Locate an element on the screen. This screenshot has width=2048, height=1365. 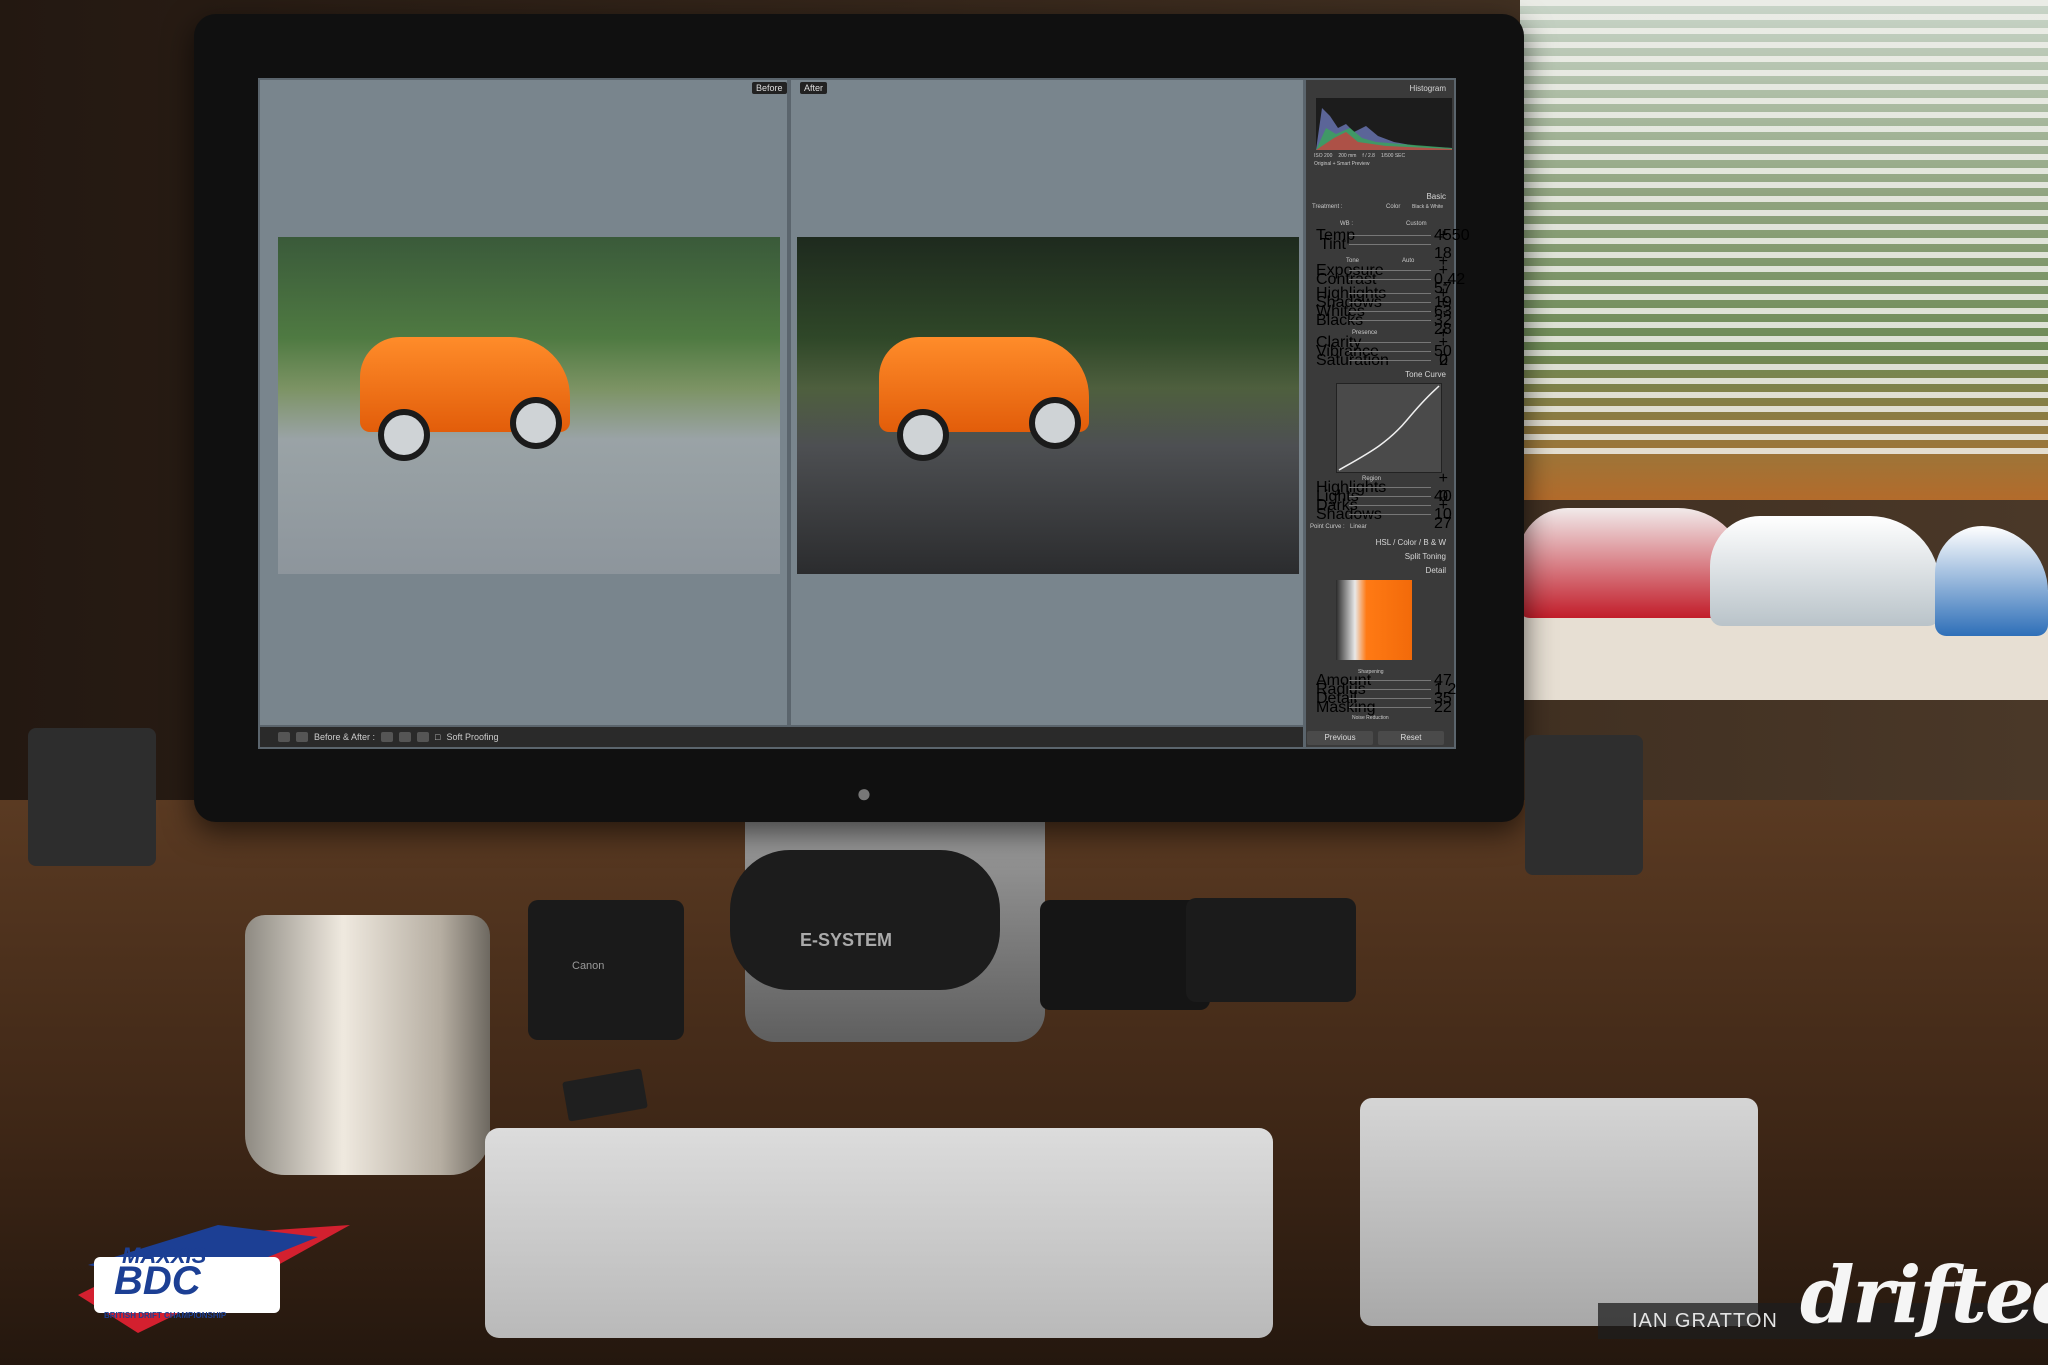
photographer-credit: IAN GRATTON is located at coordinates (1705, 1321).